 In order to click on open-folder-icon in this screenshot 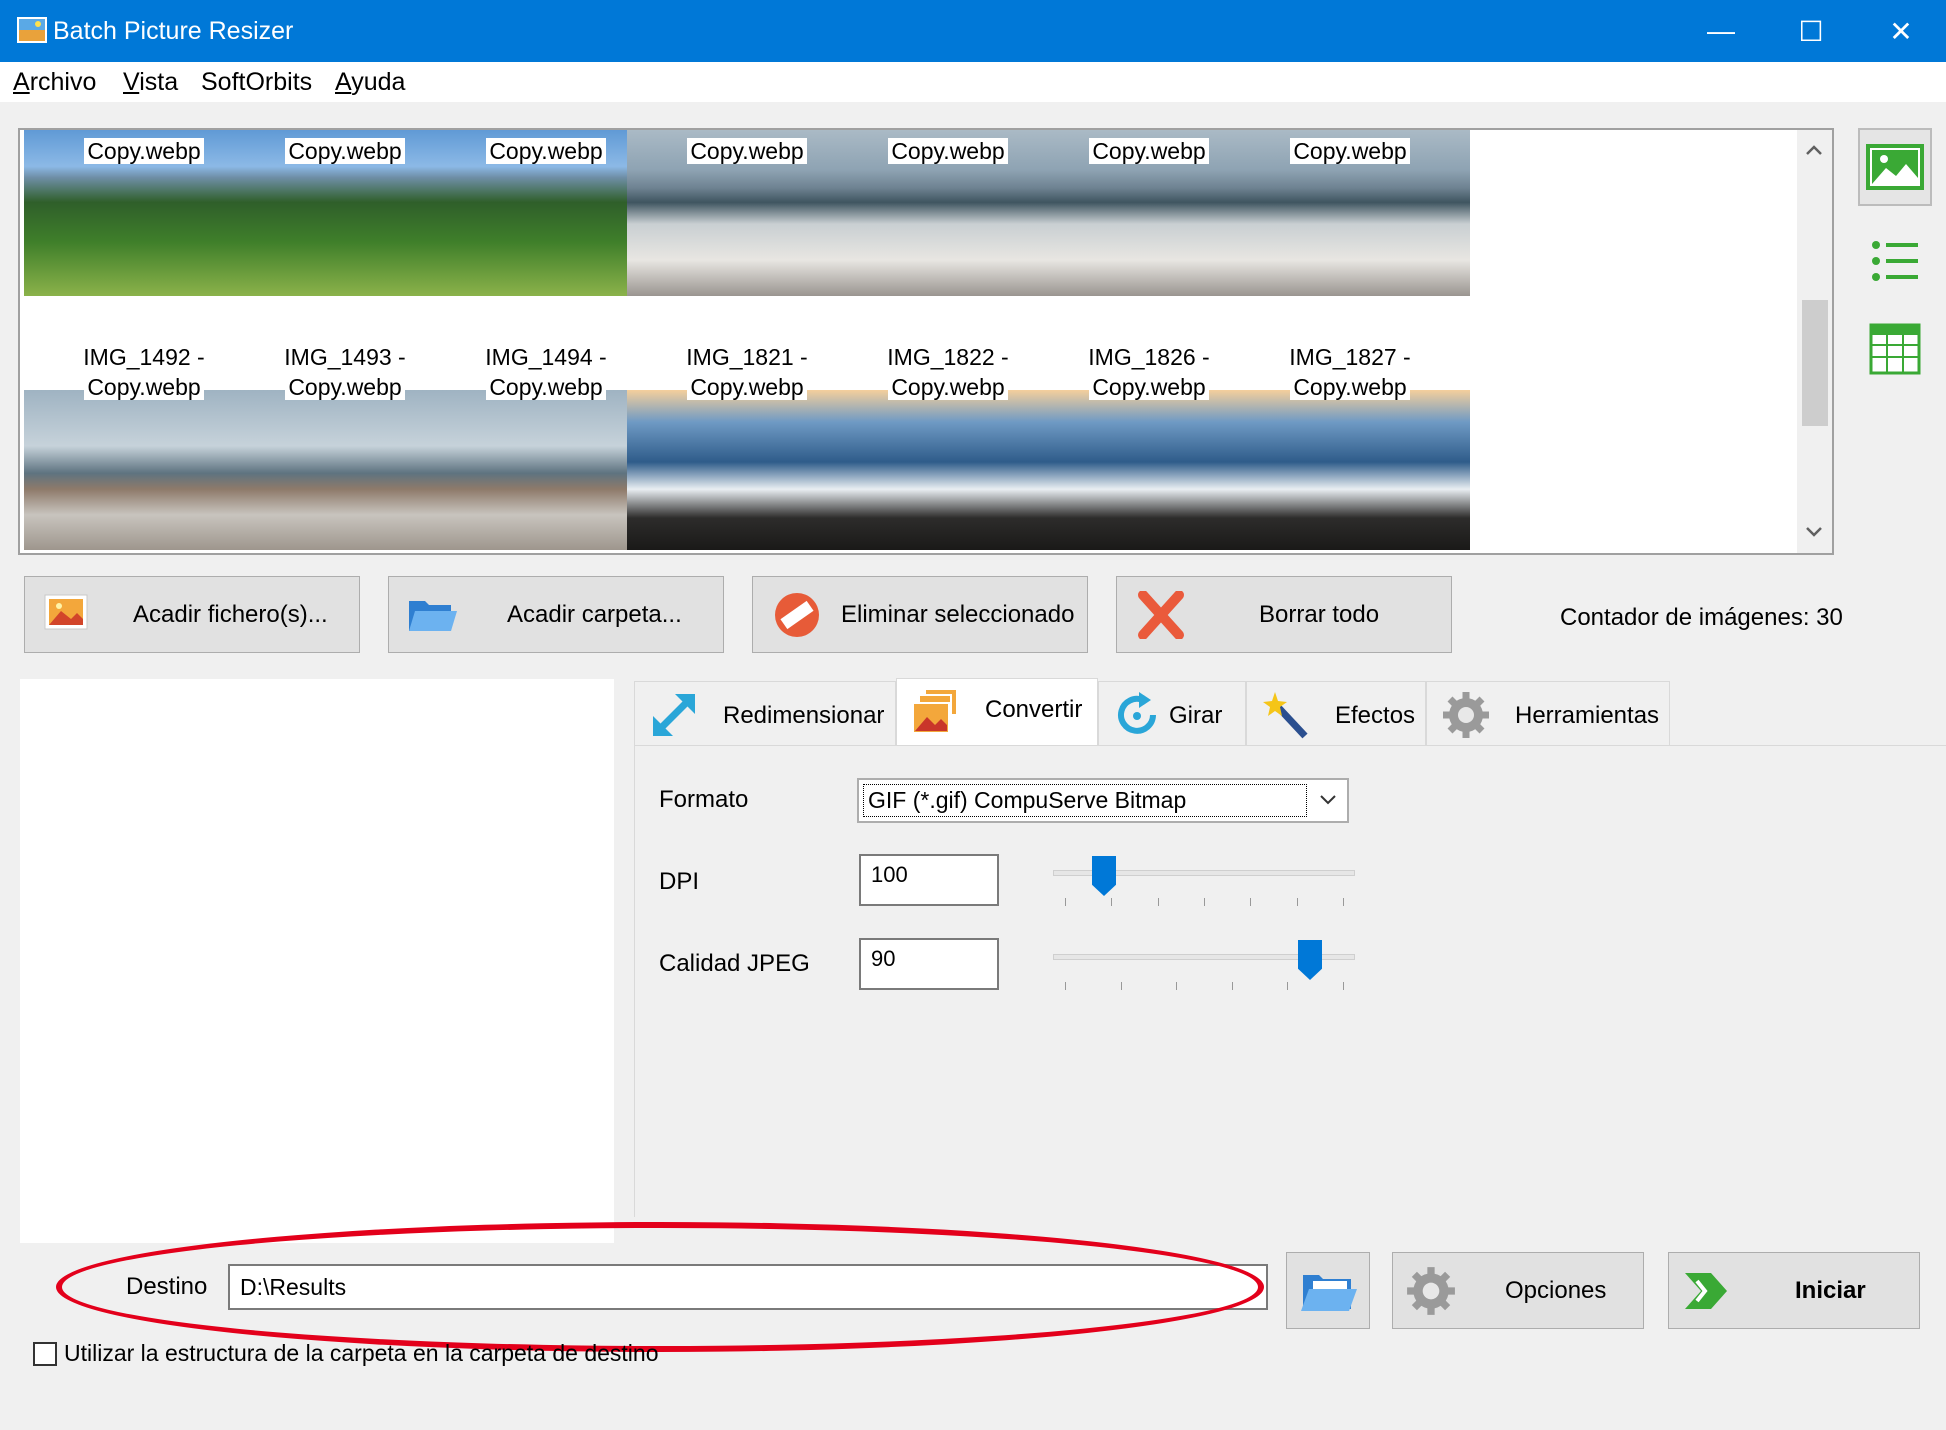, I will do `click(1329, 1293)`.